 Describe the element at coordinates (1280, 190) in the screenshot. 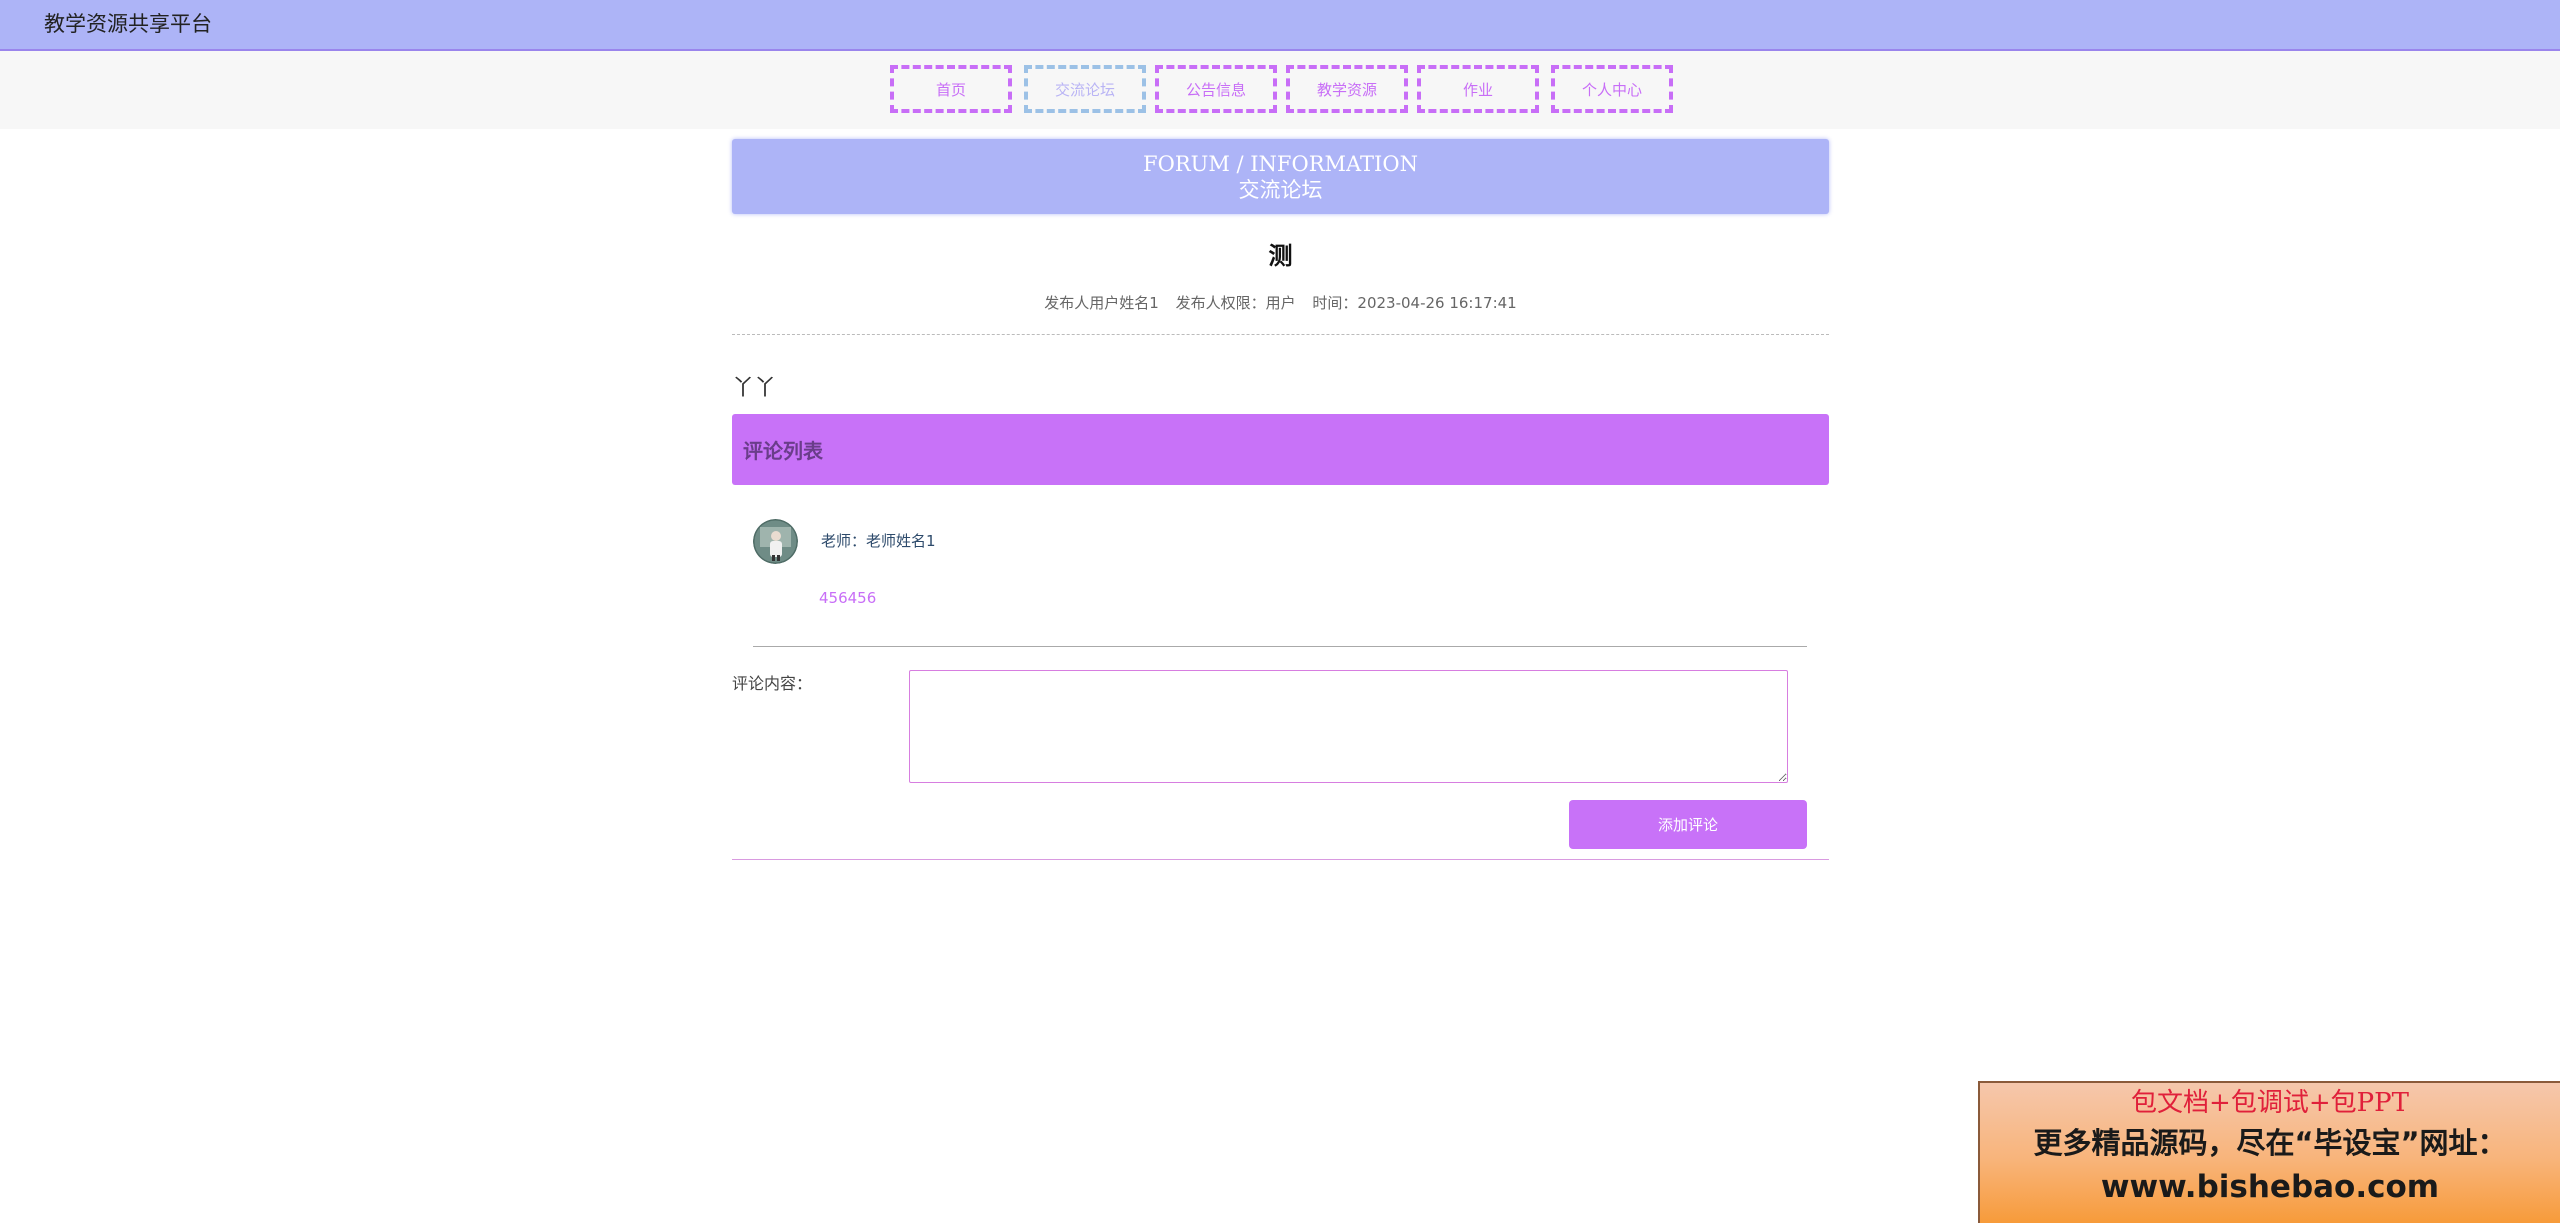

I see `banner-title-cn: 交流论坛` at that location.